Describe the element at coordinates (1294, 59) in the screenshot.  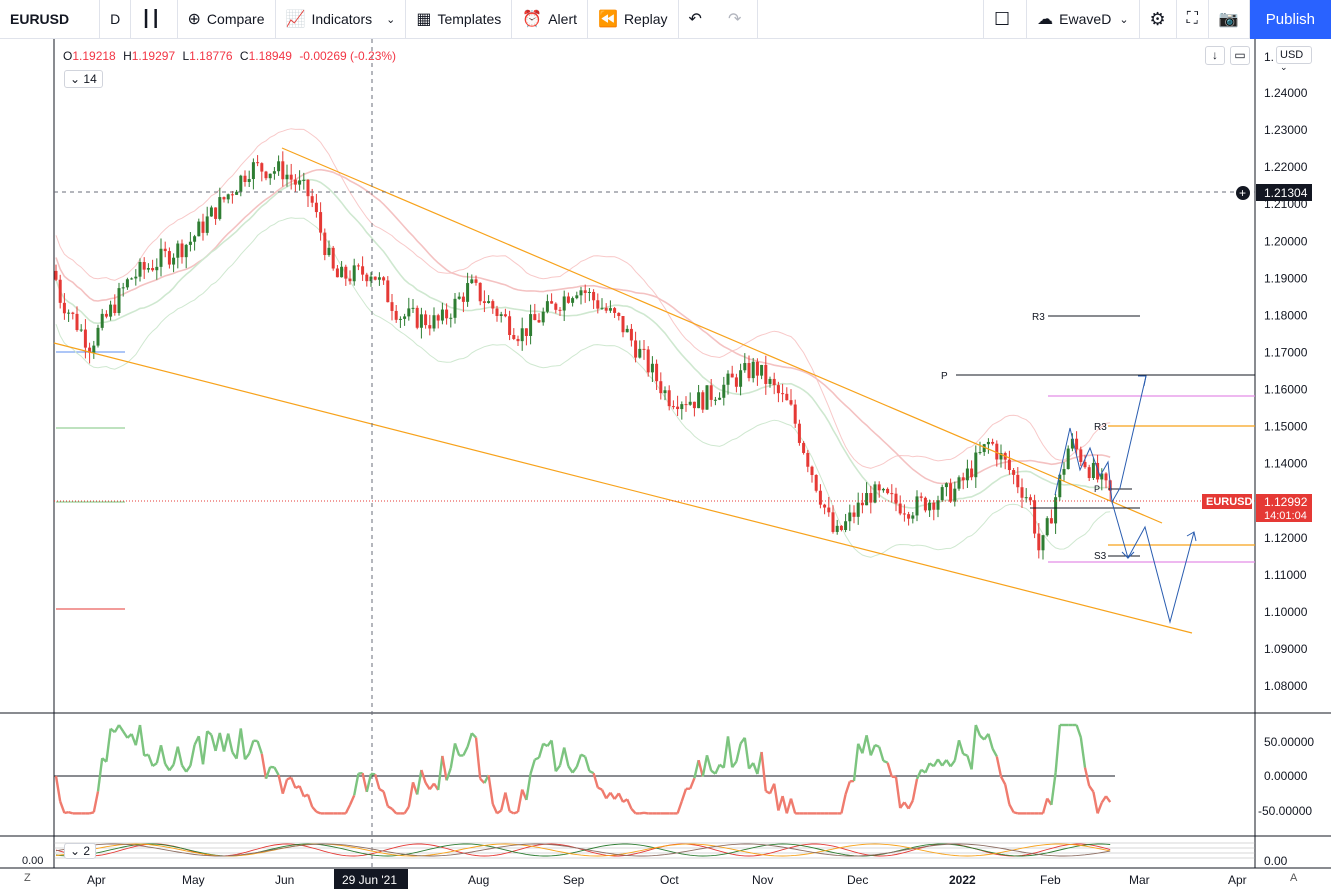
I see `currency-select: USD ⌄` at that location.